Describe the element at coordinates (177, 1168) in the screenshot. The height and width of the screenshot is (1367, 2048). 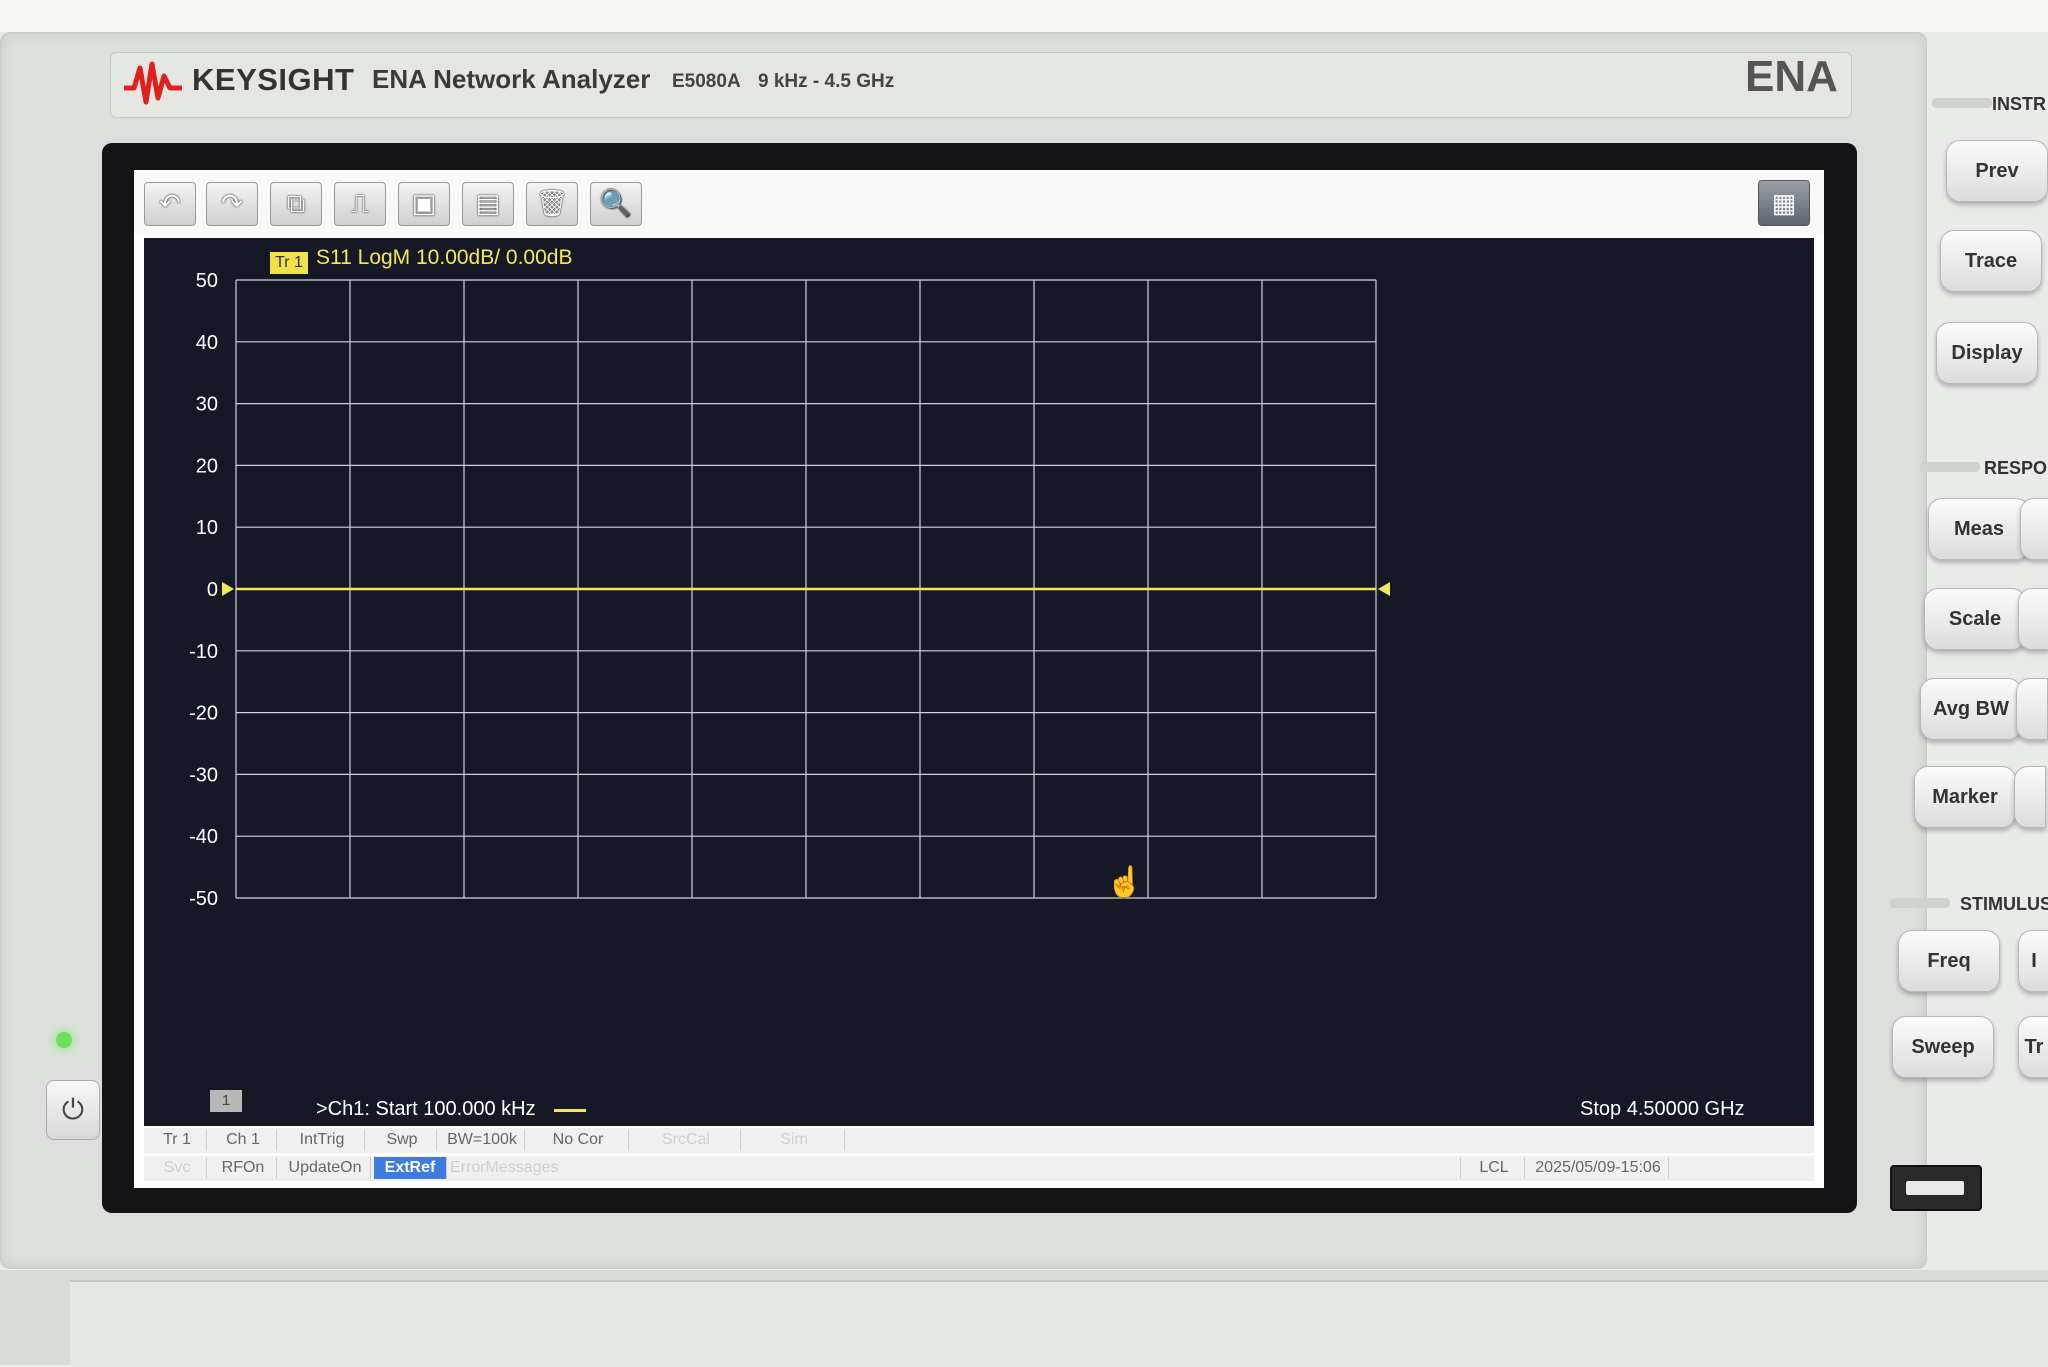
I see `status-cell: Svc` at that location.